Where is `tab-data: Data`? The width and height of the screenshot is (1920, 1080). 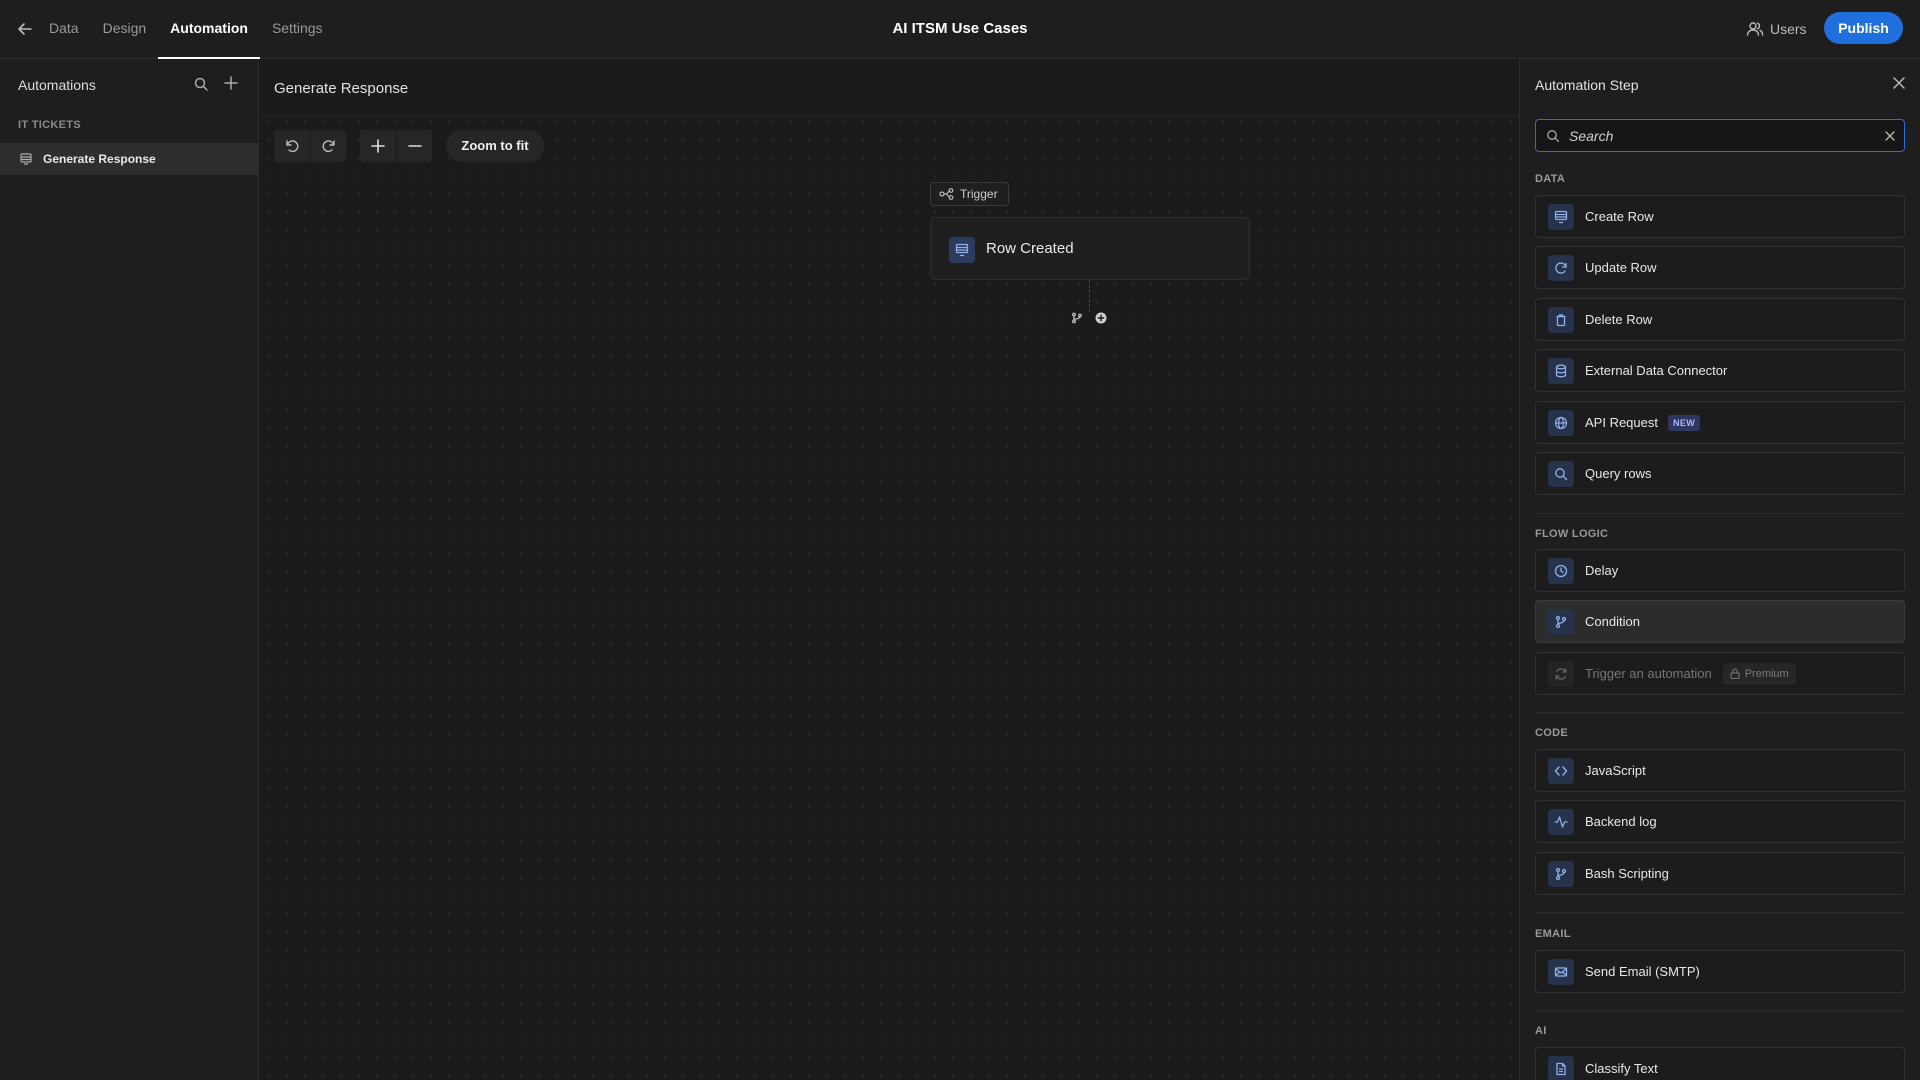
tab-data: Data is located at coordinates (70, 29).